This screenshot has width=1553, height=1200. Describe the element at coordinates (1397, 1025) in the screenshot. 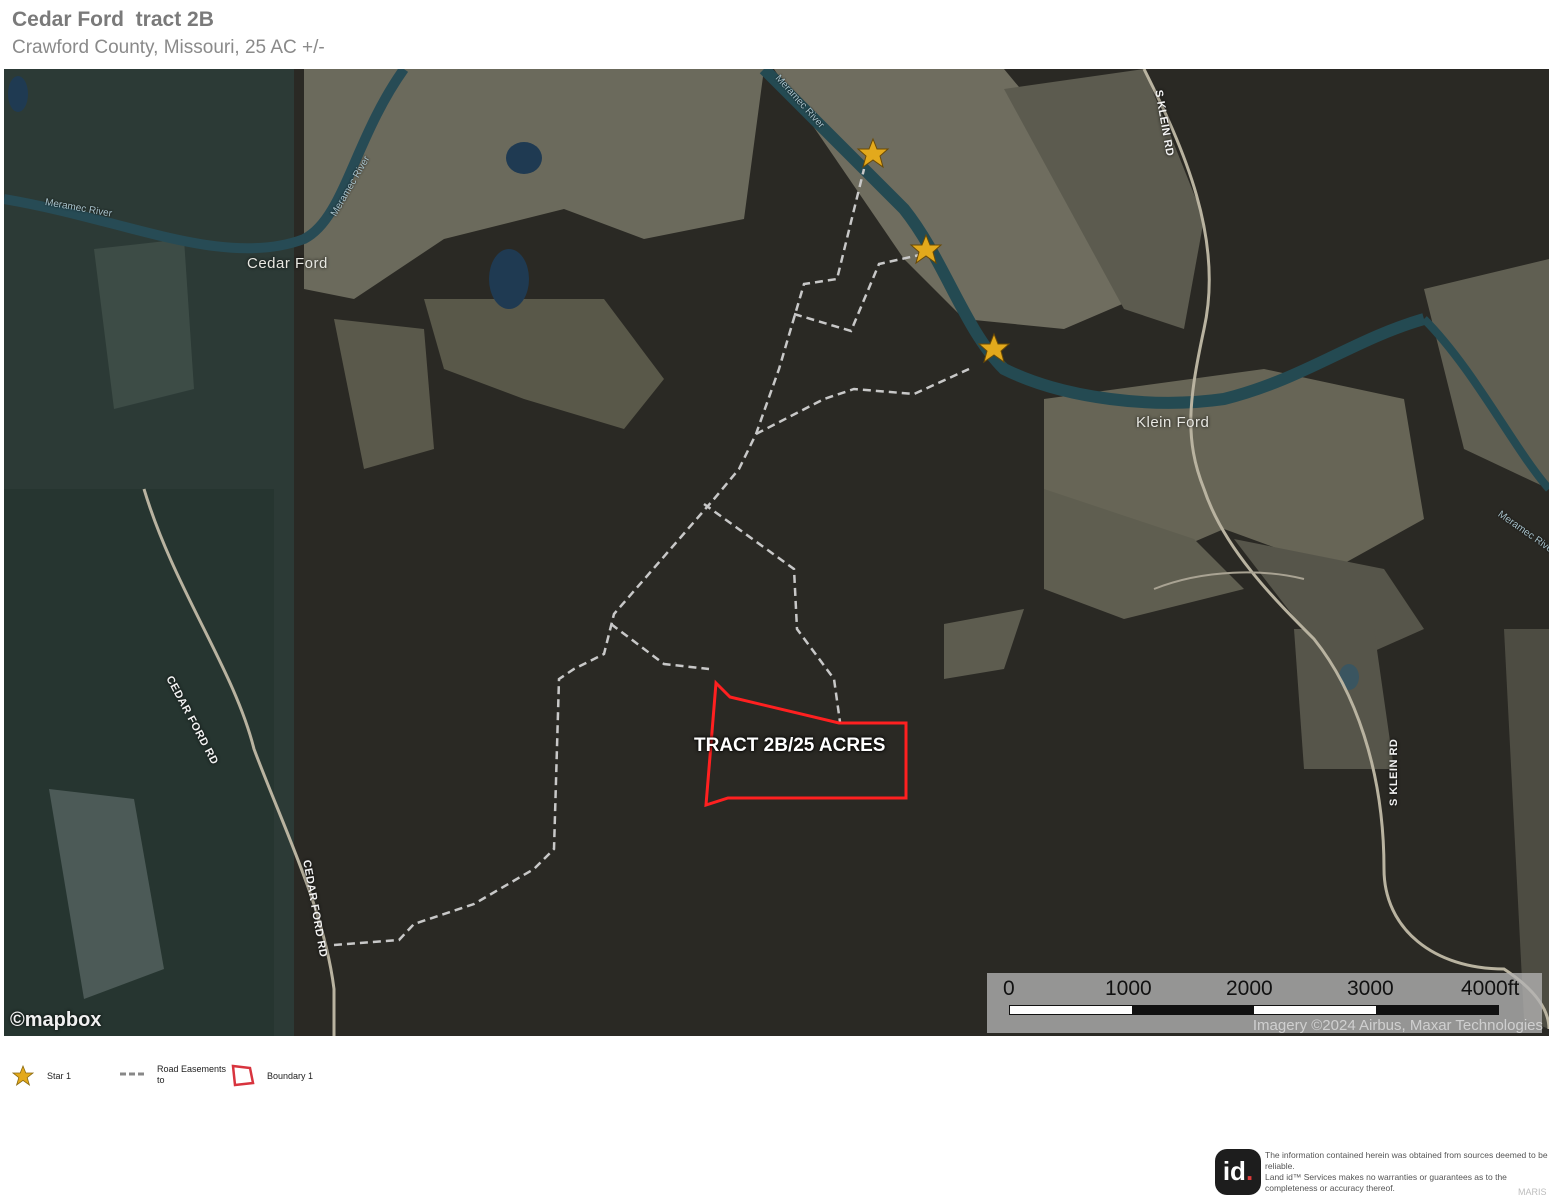

I see `imagery-credit: Imagery ©2024 Airbus, Maxar Technologies` at that location.